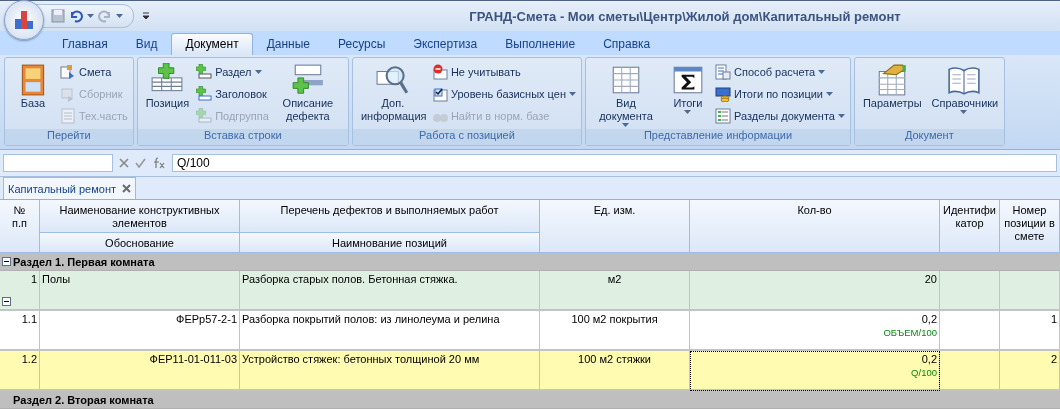  I want to click on ribbon-button: Заголовок, so click(232, 94).